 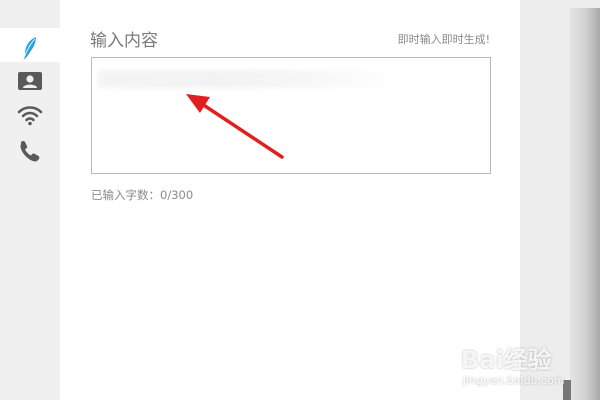 I want to click on sidebar-item-wifi, so click(x=30, y=113).